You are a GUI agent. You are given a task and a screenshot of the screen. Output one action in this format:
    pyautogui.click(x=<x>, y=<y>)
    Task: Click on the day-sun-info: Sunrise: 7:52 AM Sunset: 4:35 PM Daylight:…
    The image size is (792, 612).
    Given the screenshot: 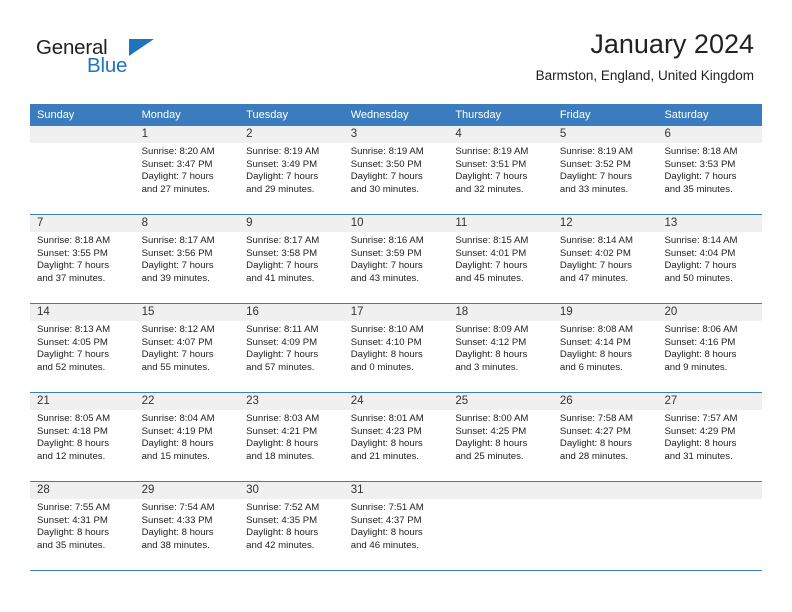 What is the action you would take?
    pyautogui.click(x=291, y=525)
    